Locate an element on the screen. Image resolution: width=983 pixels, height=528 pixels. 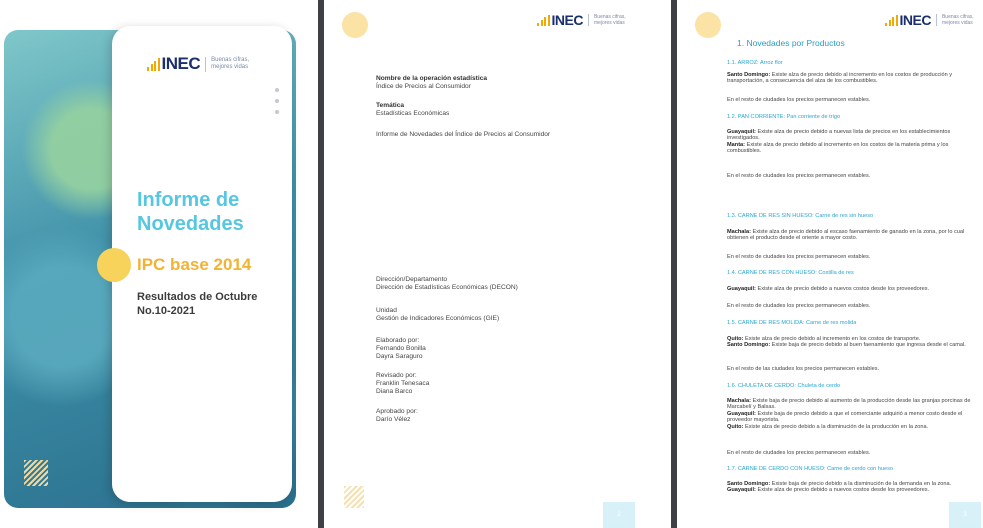
section-heading: 1. Novedades por Productos is located at coordinates (791, 43).